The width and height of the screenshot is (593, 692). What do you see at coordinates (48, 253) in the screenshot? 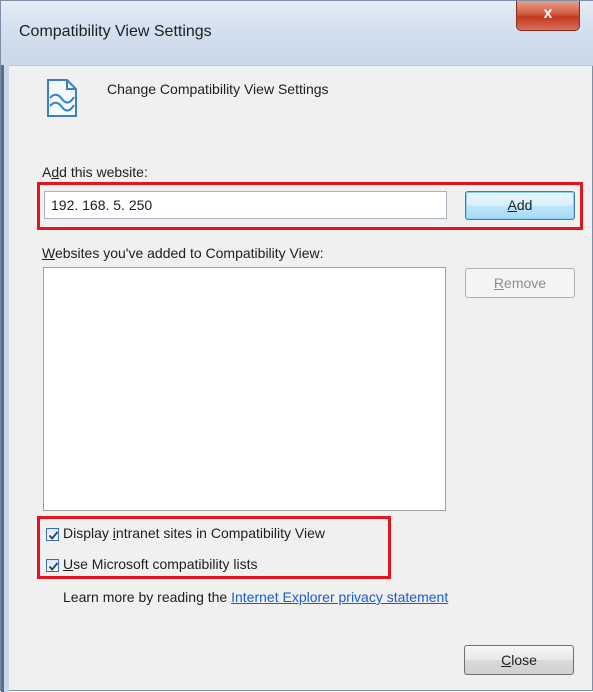
I see `websites-list-label-accel: W` at bounding box center [48, 253].